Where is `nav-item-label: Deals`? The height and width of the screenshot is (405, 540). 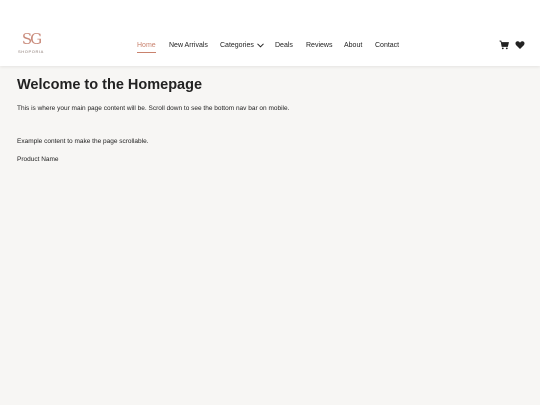
nav-item-label: Deals is located at coordinates (284, 45).